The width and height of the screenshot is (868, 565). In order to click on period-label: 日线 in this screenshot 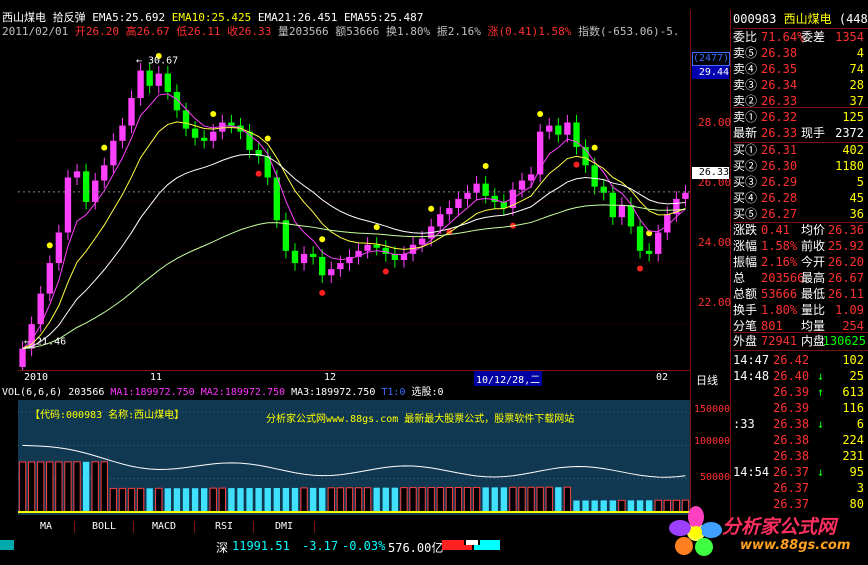, I will do `click(707, 380)`.